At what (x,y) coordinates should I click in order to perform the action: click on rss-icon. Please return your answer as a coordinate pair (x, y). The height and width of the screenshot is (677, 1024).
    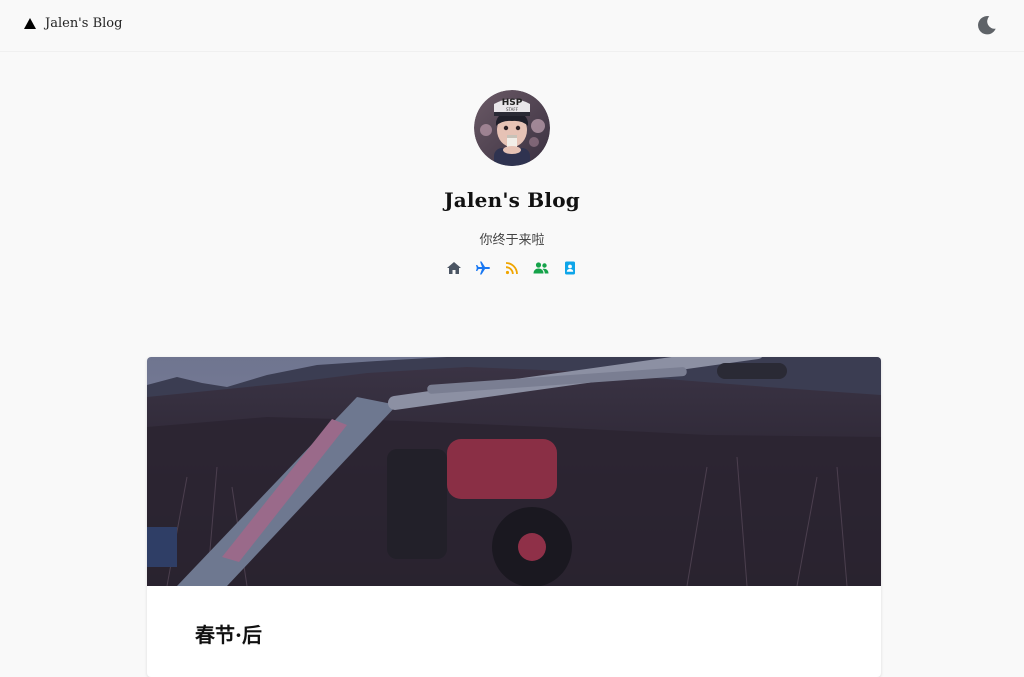
    Looking at the image, I should click on (512, 268).